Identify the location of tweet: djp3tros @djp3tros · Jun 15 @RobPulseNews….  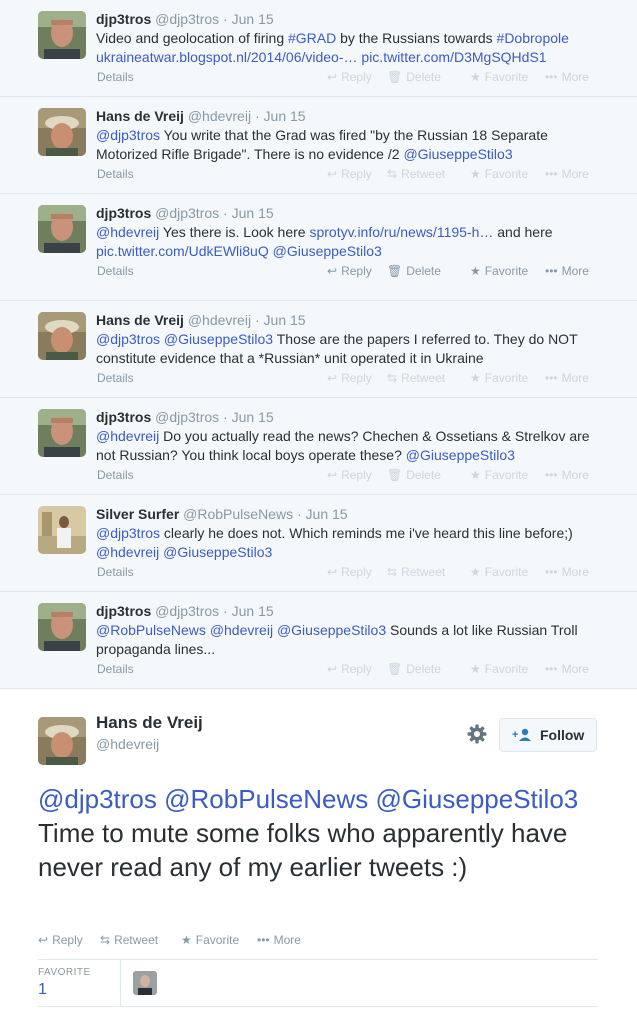
(318, 640).